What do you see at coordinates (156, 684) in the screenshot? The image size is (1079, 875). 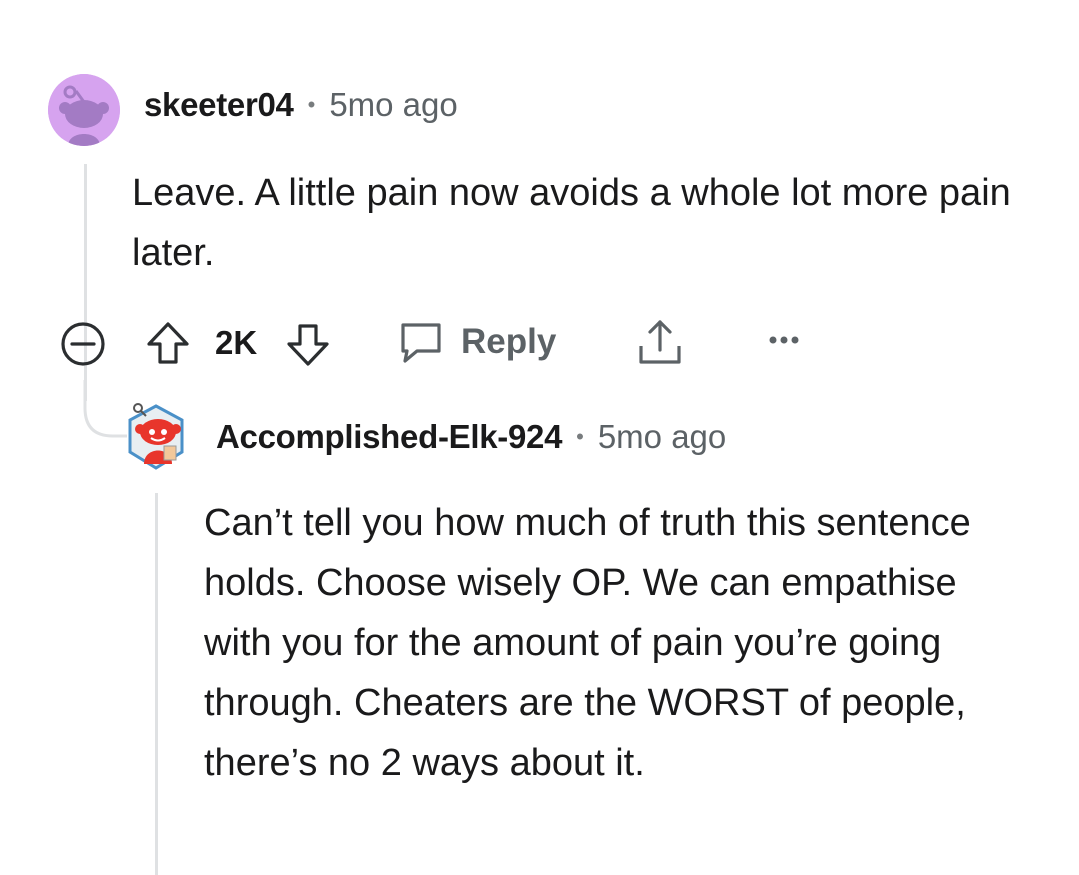 I see `reply-thread-line` at bounding box center [156, 684].